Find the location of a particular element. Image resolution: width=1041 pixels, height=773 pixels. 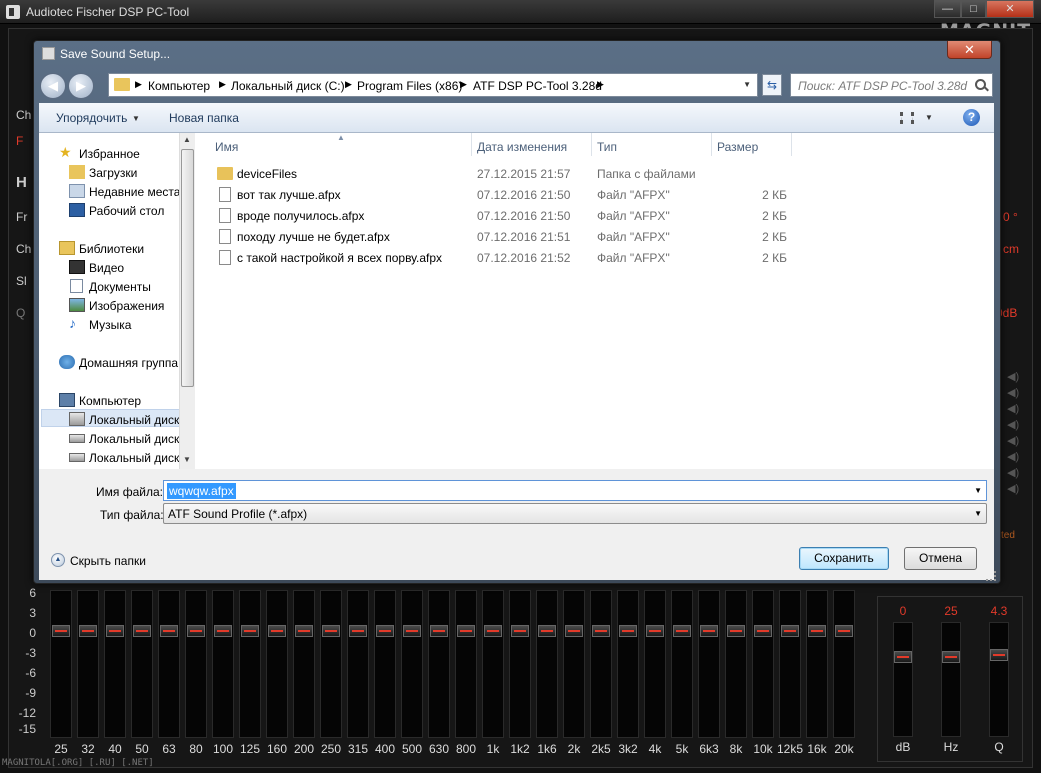

nav-homegroup: Домашняя группа is located at coordinates (128, 363).